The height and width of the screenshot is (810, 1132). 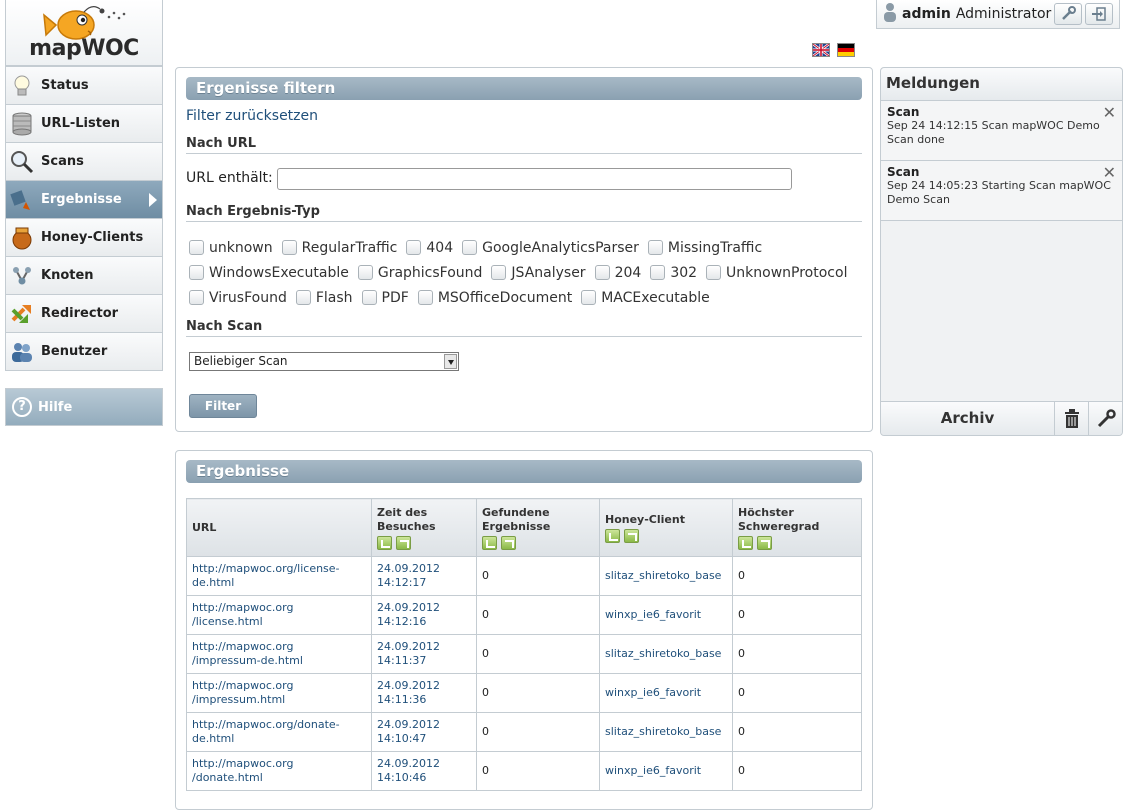 I want to click on checkbox-googleanalyticsparser: GoogleAnalyticsParser, so click(x=550, y=248).